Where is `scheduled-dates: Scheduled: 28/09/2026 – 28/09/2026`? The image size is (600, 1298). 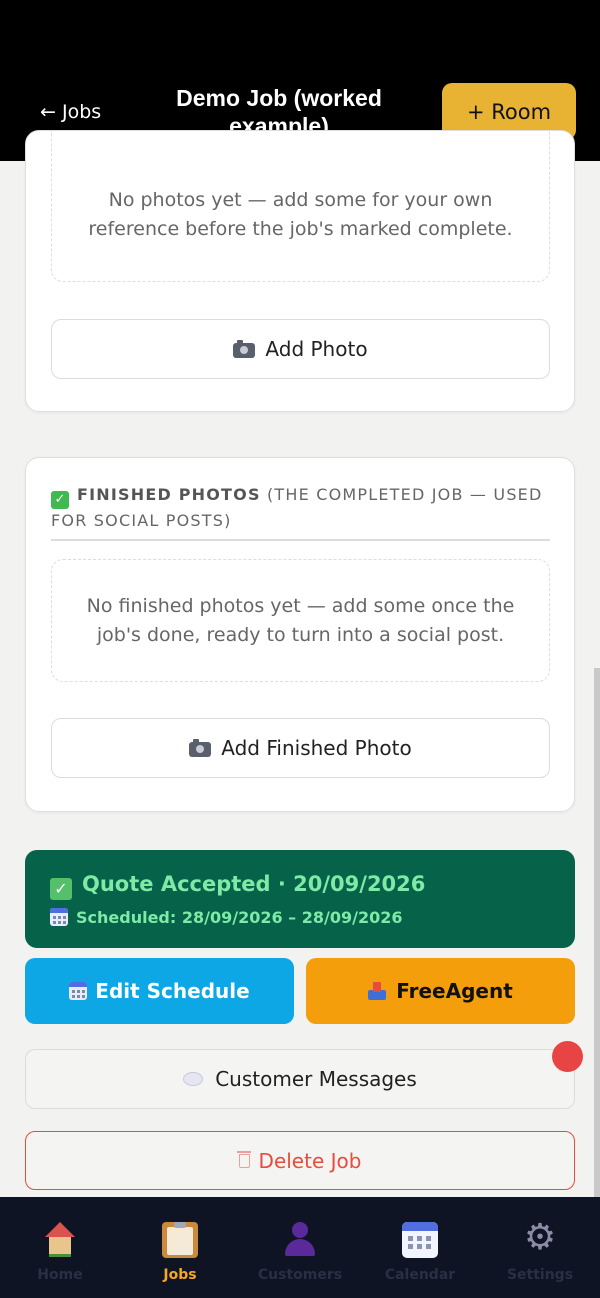
scheduled-dates: Scheduled: 28/09/2026 – 28/09/2026 is located at coordinates (226, 917).